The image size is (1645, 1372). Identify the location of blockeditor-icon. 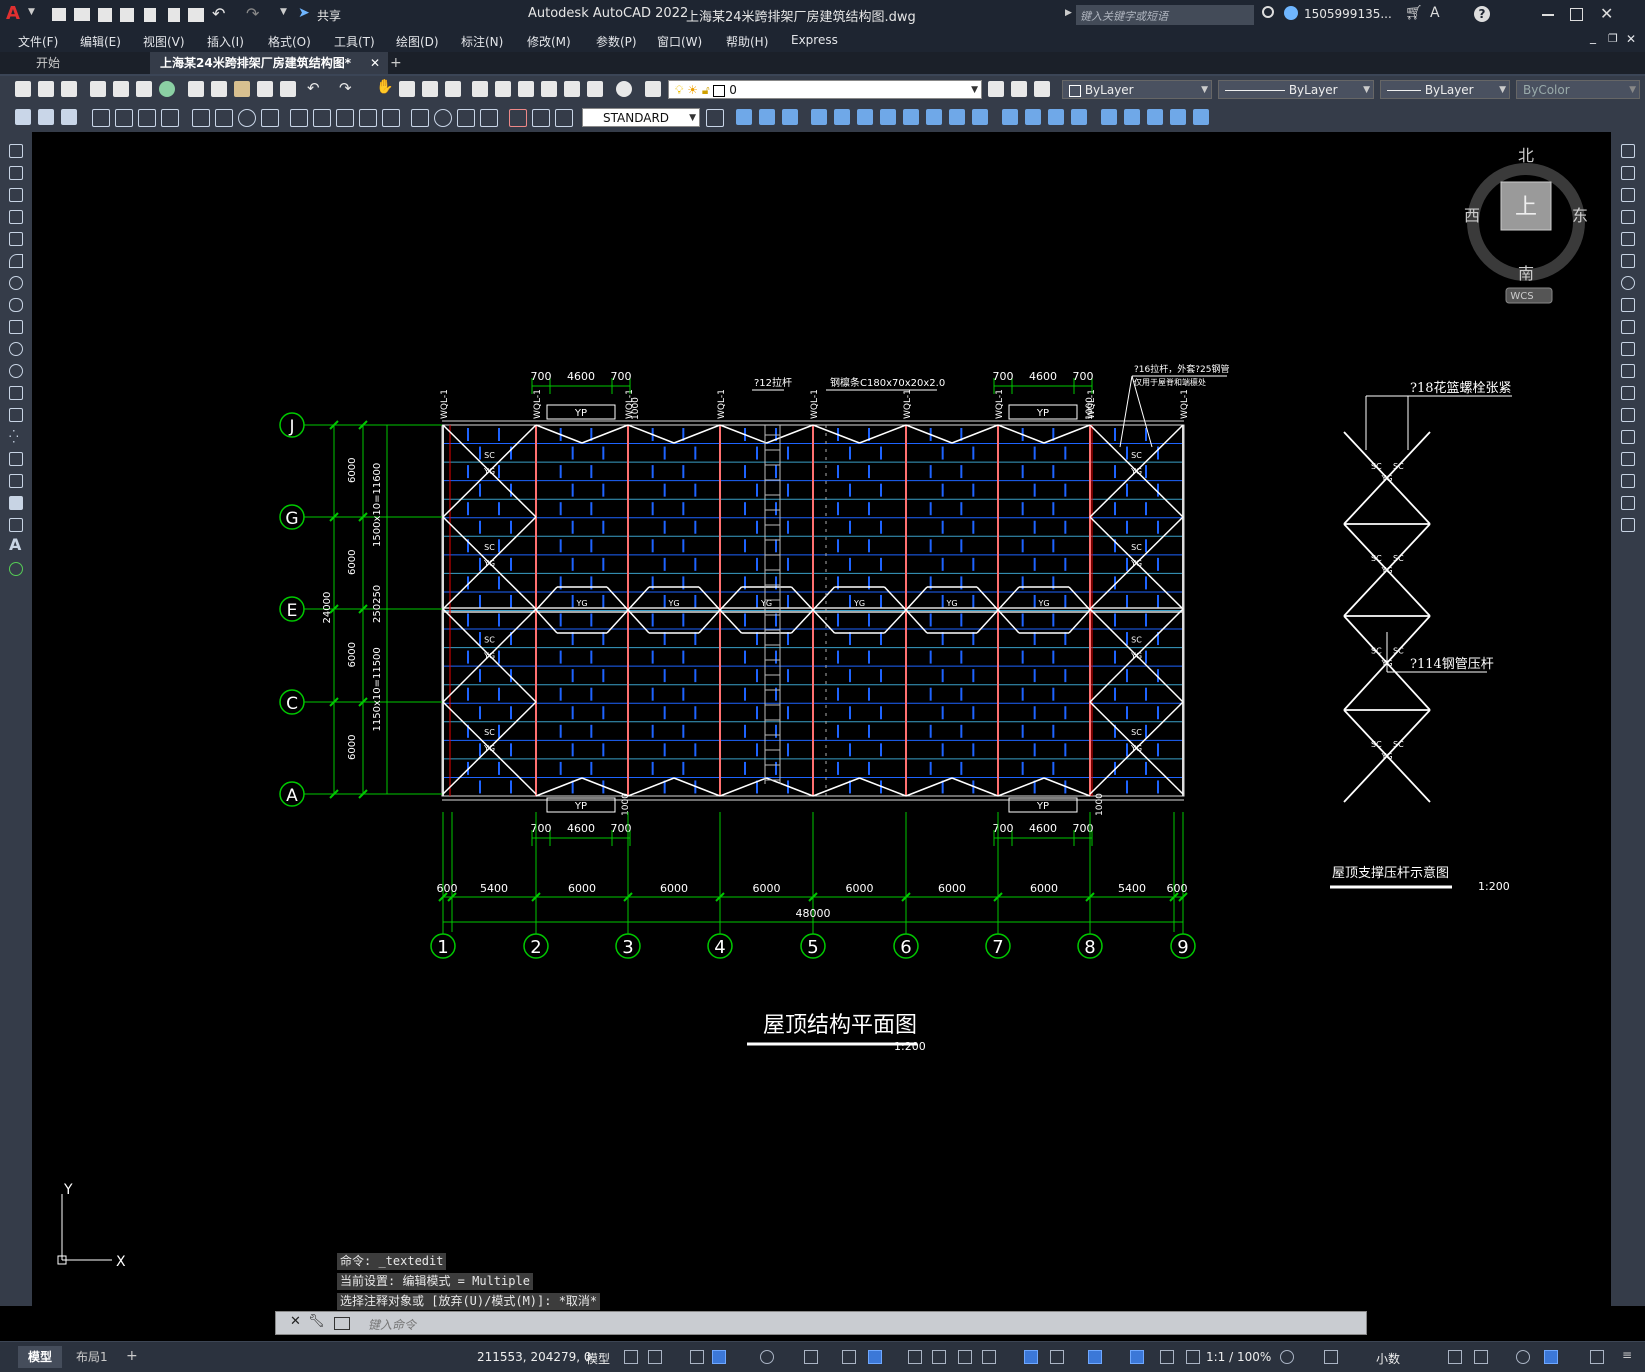
(288, 89).